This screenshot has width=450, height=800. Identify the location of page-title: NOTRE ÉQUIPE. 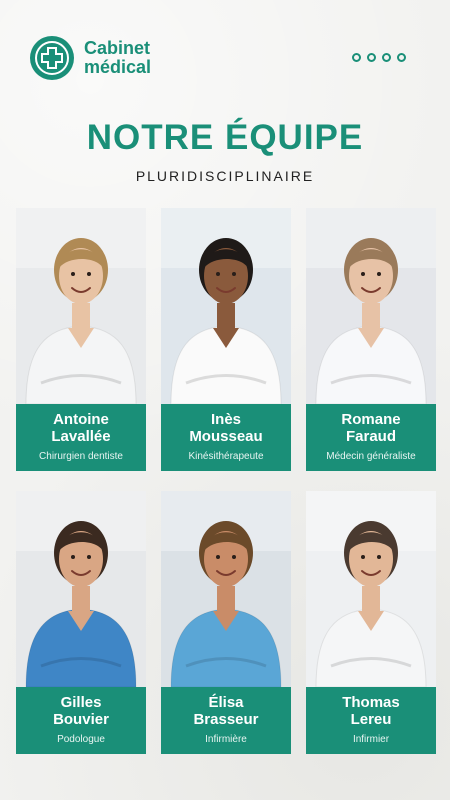
(225, 137).